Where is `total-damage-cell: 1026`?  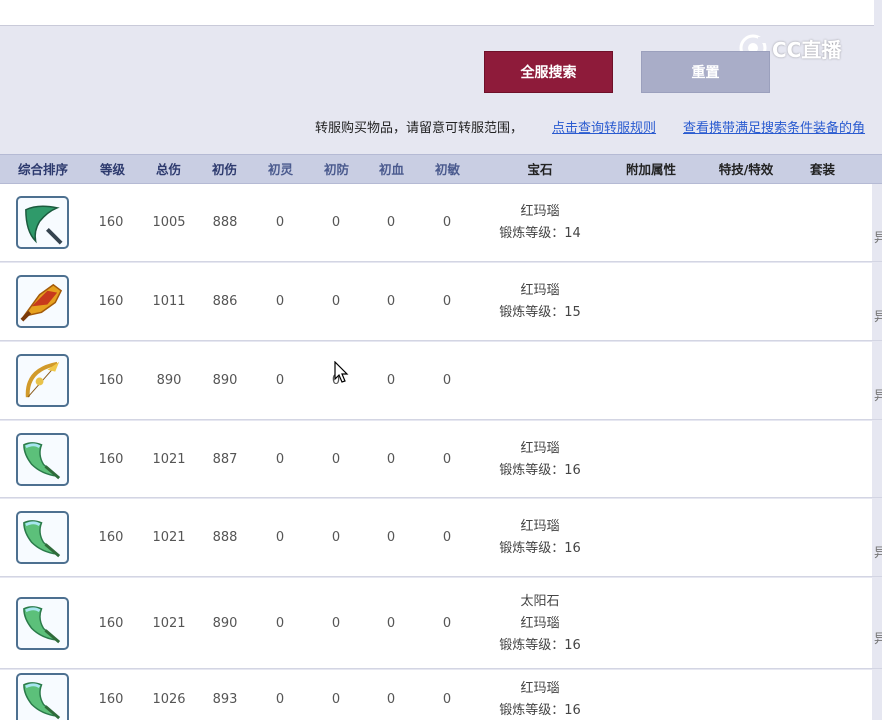
total-damage-cell: 1026 is located at coordinates (169, 699).